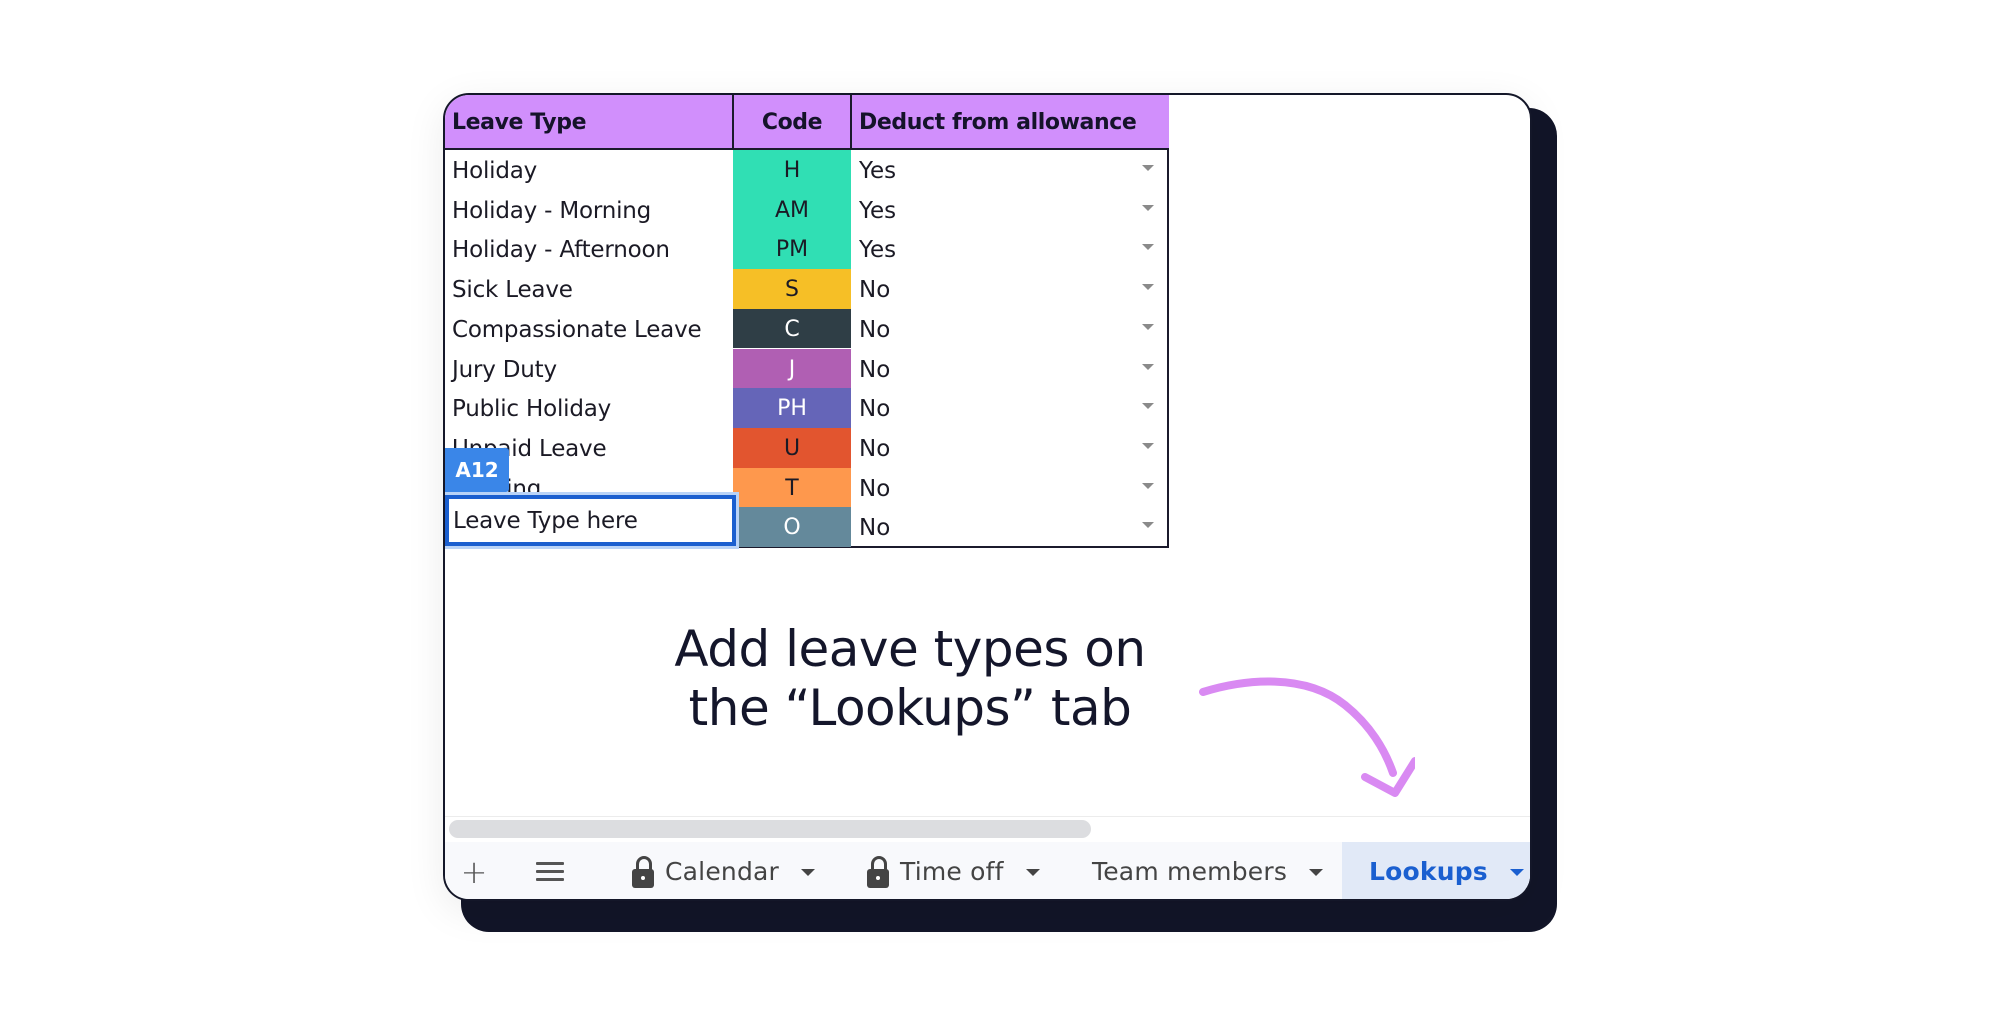 Image resolution: width=2000 pixels, height=1028 pixels. Describe the element at coordinates (910, 649) in the screenshot. I see `annotation-line-1: Add leave types on` at that location.